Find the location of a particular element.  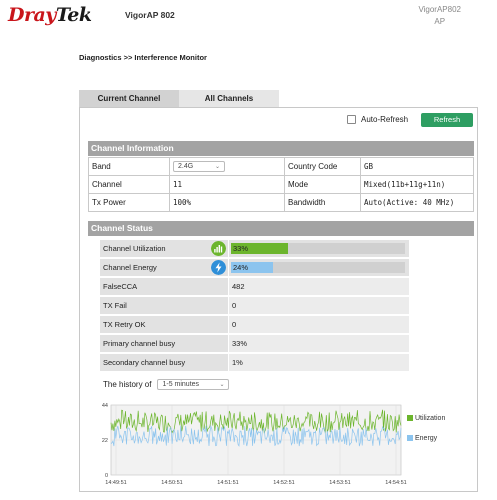

band-label: Band is located at coordinates (129, 166).